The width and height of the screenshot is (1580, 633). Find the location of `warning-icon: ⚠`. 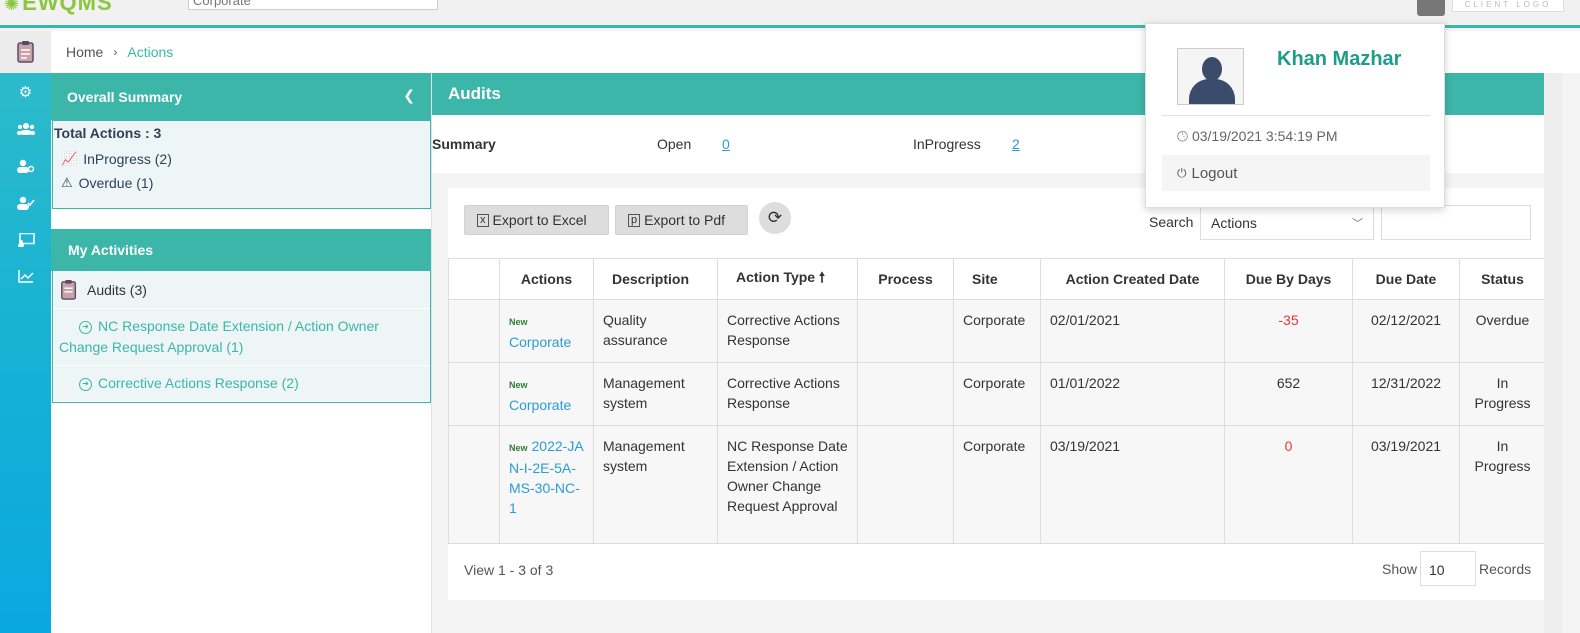

warning-icon: ⚠ is located at coordinates (67, 182).